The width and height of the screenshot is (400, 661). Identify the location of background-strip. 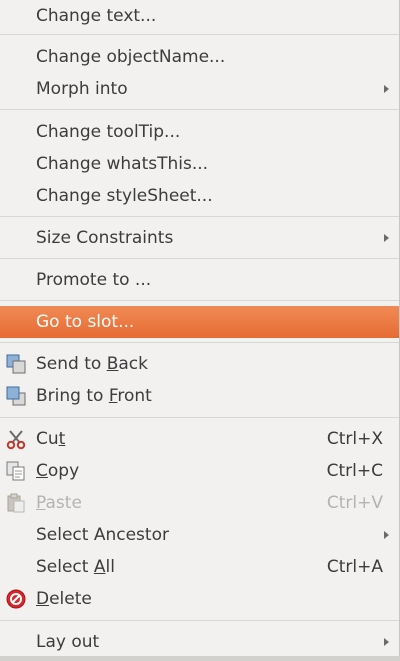
(200, 658).